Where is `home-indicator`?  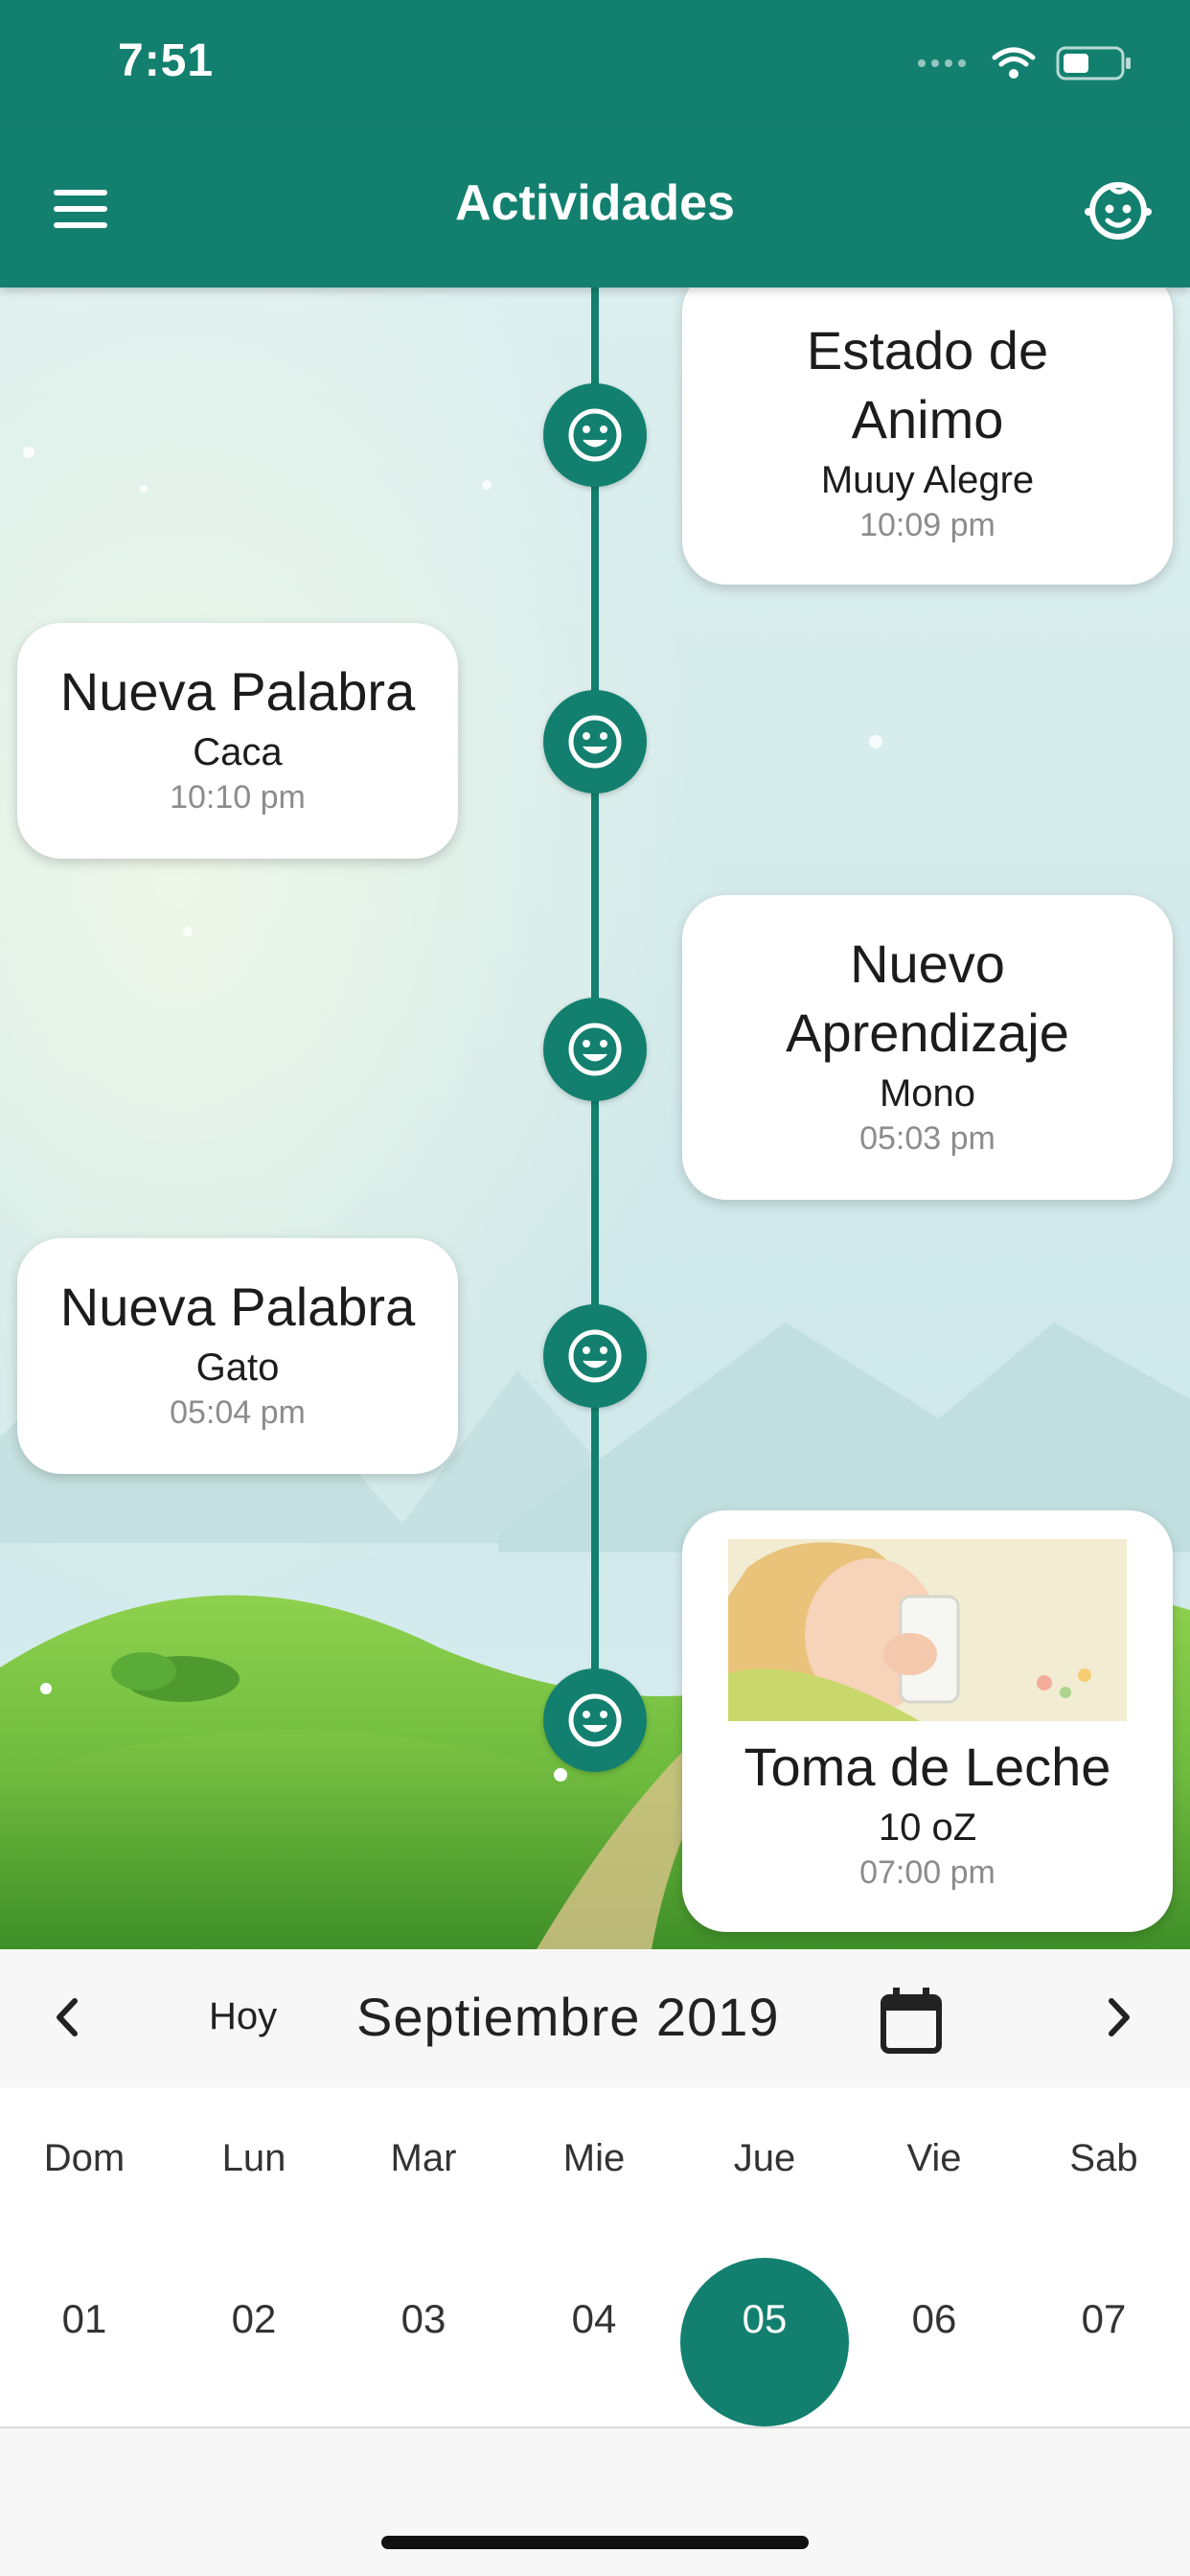 home-indicator is located at coordinates (595, 2542).